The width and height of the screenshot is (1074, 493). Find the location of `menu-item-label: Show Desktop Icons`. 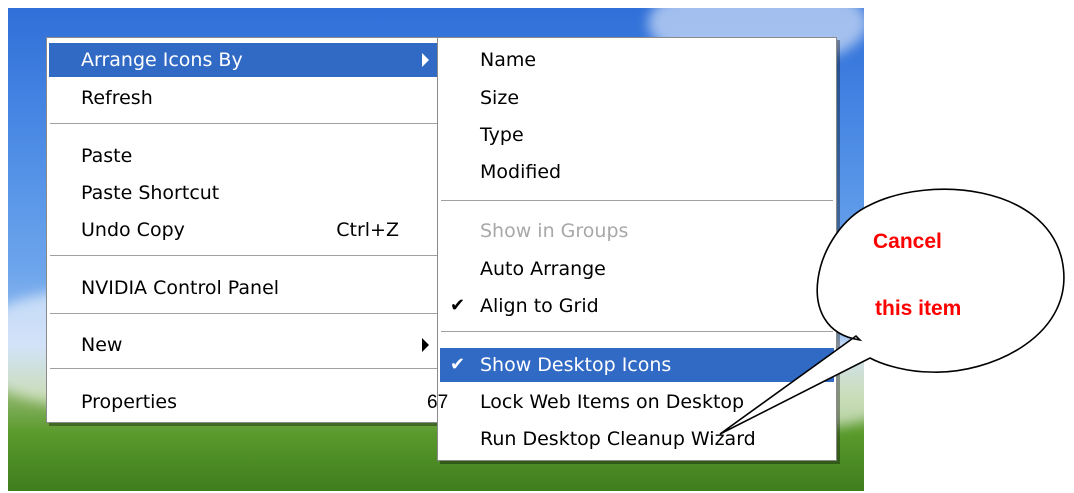

menu-item-label: Show Desktop Icons is located at coordinates (576, 365).